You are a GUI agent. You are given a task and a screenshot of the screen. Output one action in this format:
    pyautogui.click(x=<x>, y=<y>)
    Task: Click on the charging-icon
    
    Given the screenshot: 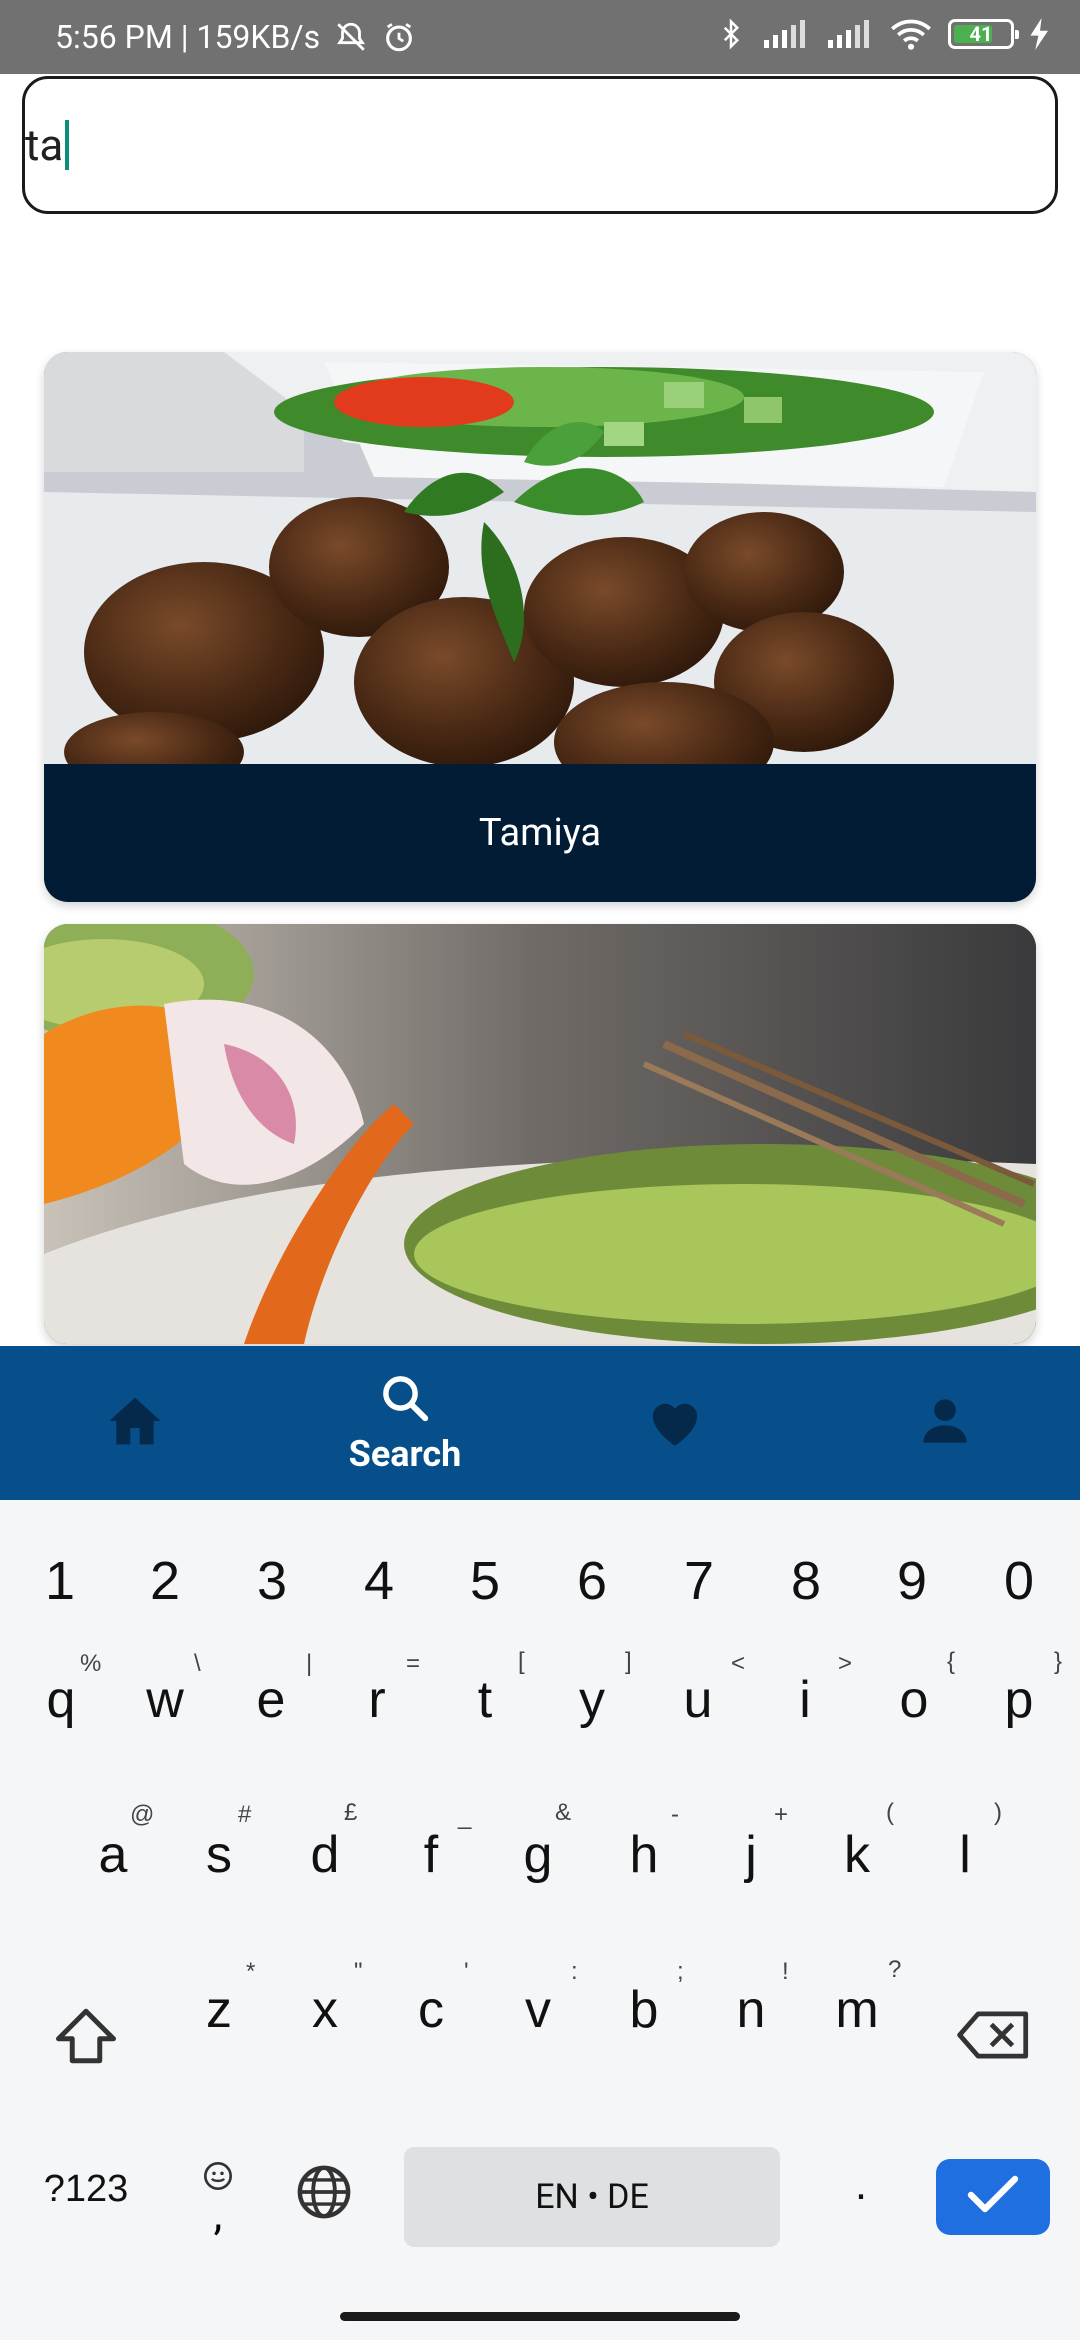 What is the action you would take?
    pyautogui.click(x=1040, y=34)
    